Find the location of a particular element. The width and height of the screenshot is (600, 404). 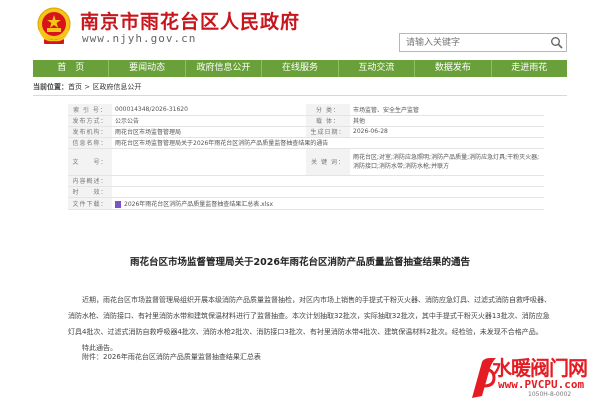

category-label: 分 类： is located at coordinates (328, 110).